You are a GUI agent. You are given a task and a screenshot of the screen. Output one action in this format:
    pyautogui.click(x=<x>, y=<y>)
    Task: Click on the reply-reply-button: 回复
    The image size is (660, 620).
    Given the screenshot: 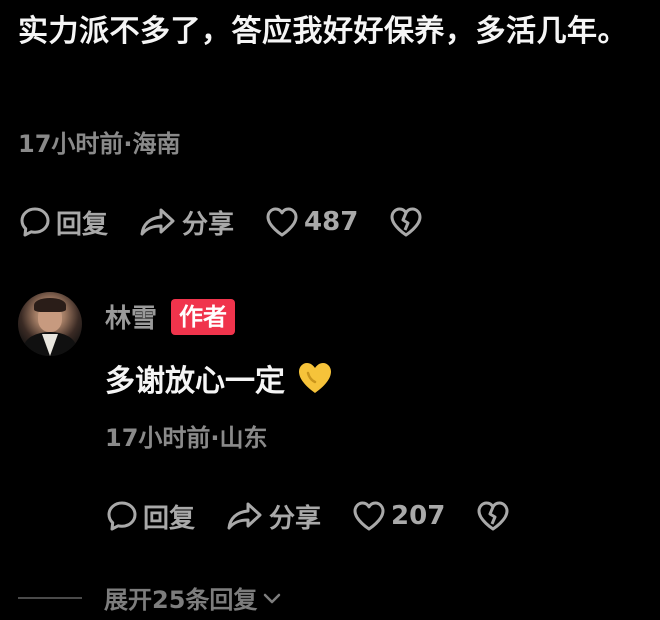 What is the action you would take?
    pyautogui.click(x=150, y=516)
    